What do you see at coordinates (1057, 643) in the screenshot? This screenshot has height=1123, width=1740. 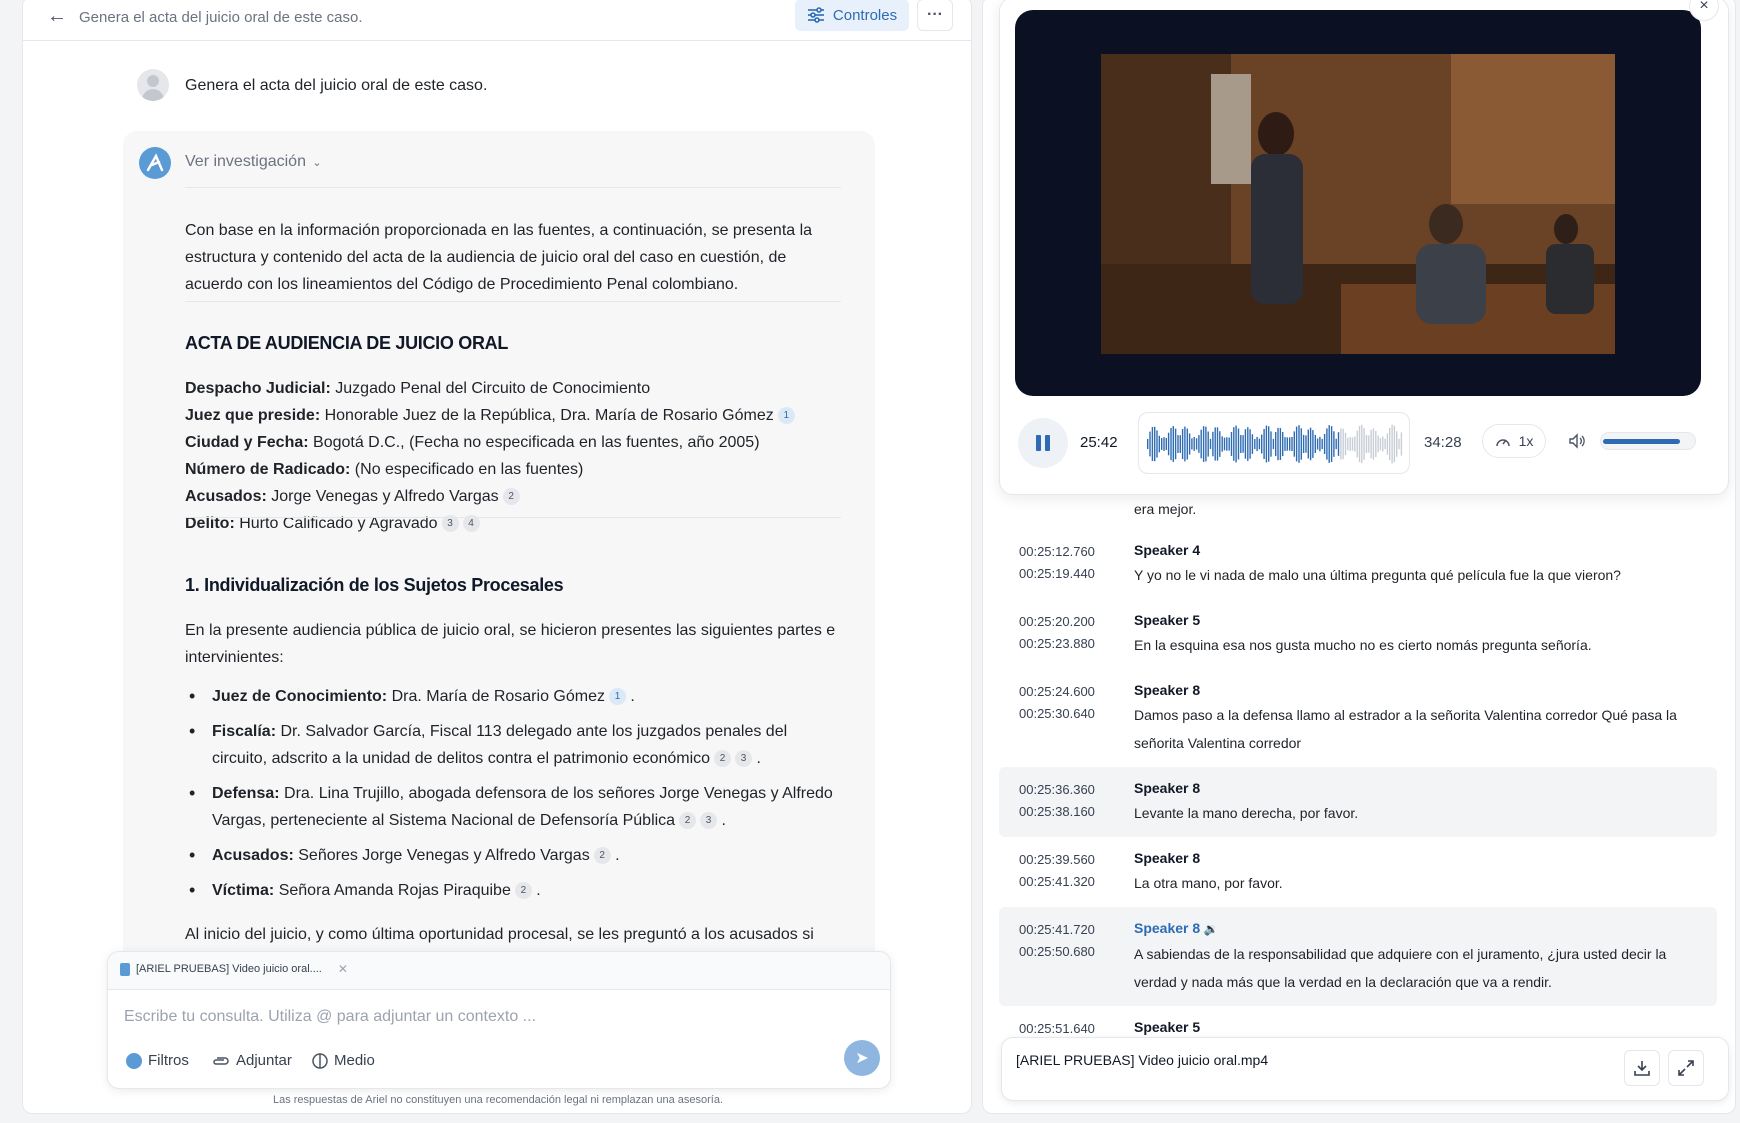 I see `segment-end-time: 00:25:23.880` at bounding box center [1057, 643].